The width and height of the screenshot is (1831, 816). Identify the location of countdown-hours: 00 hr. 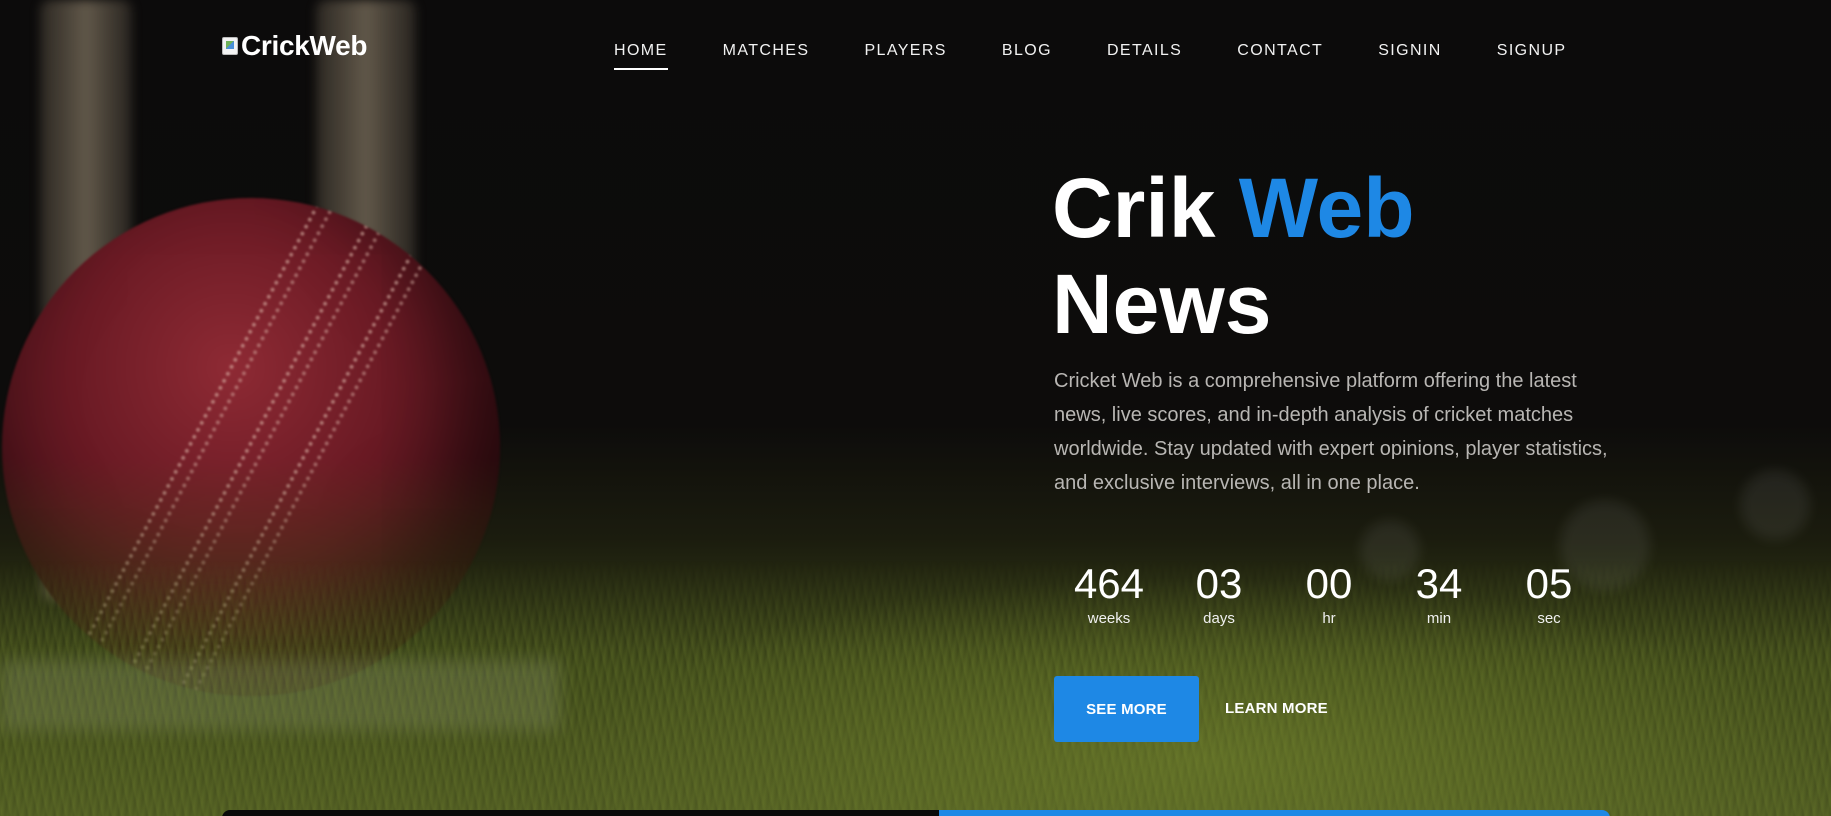
(1329, 593).